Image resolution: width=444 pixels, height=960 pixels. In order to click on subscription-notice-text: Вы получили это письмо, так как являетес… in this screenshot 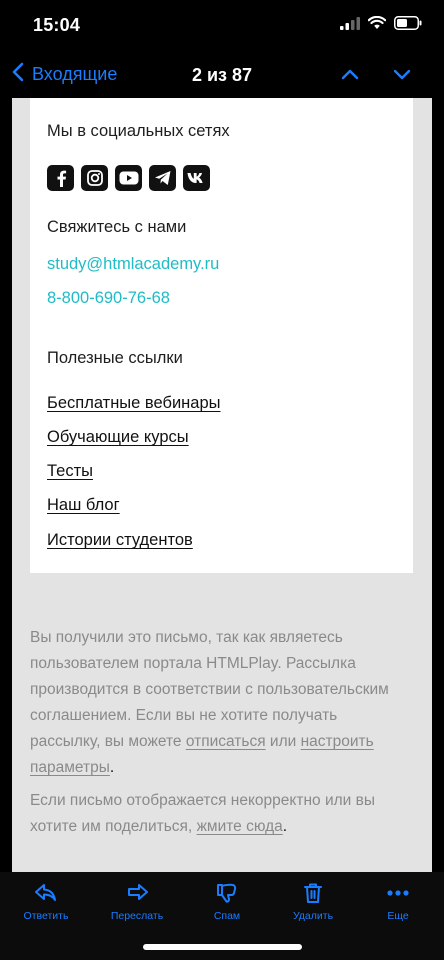, I will do `click(209, 689)`.